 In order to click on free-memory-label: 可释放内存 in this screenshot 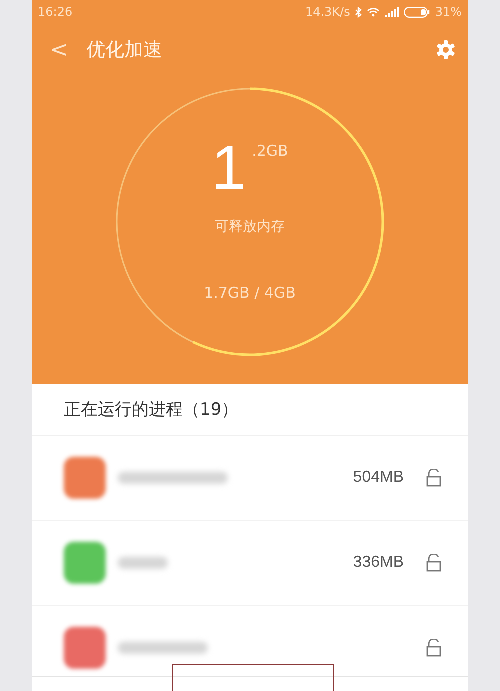, I will do `click(250, 227)`.